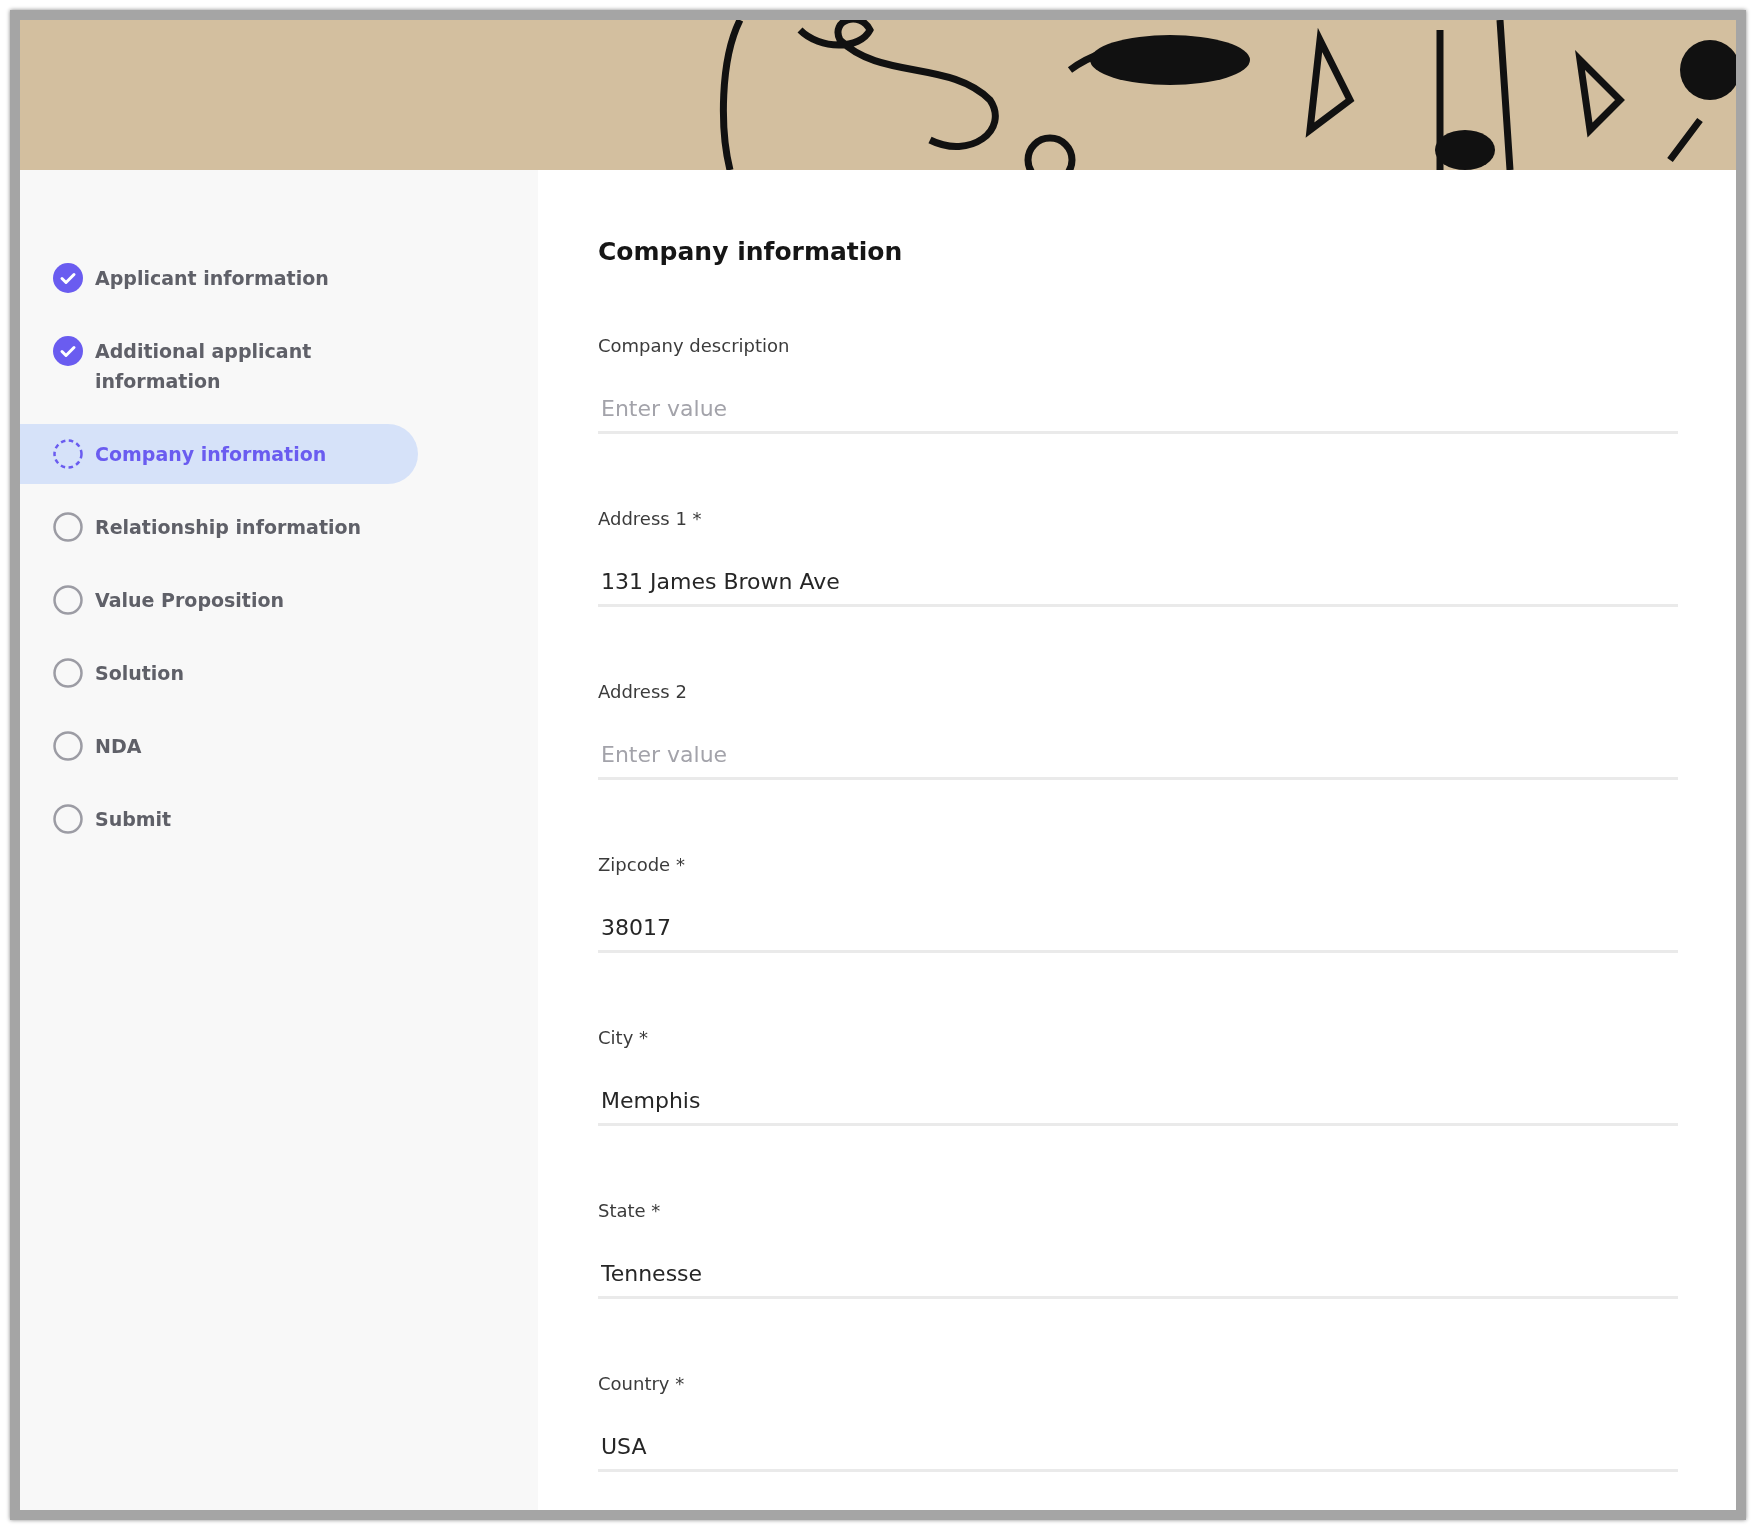 This screenshot has height=1530, width=1756. I want to click on step-label: Applicant information, so click(212, 278).